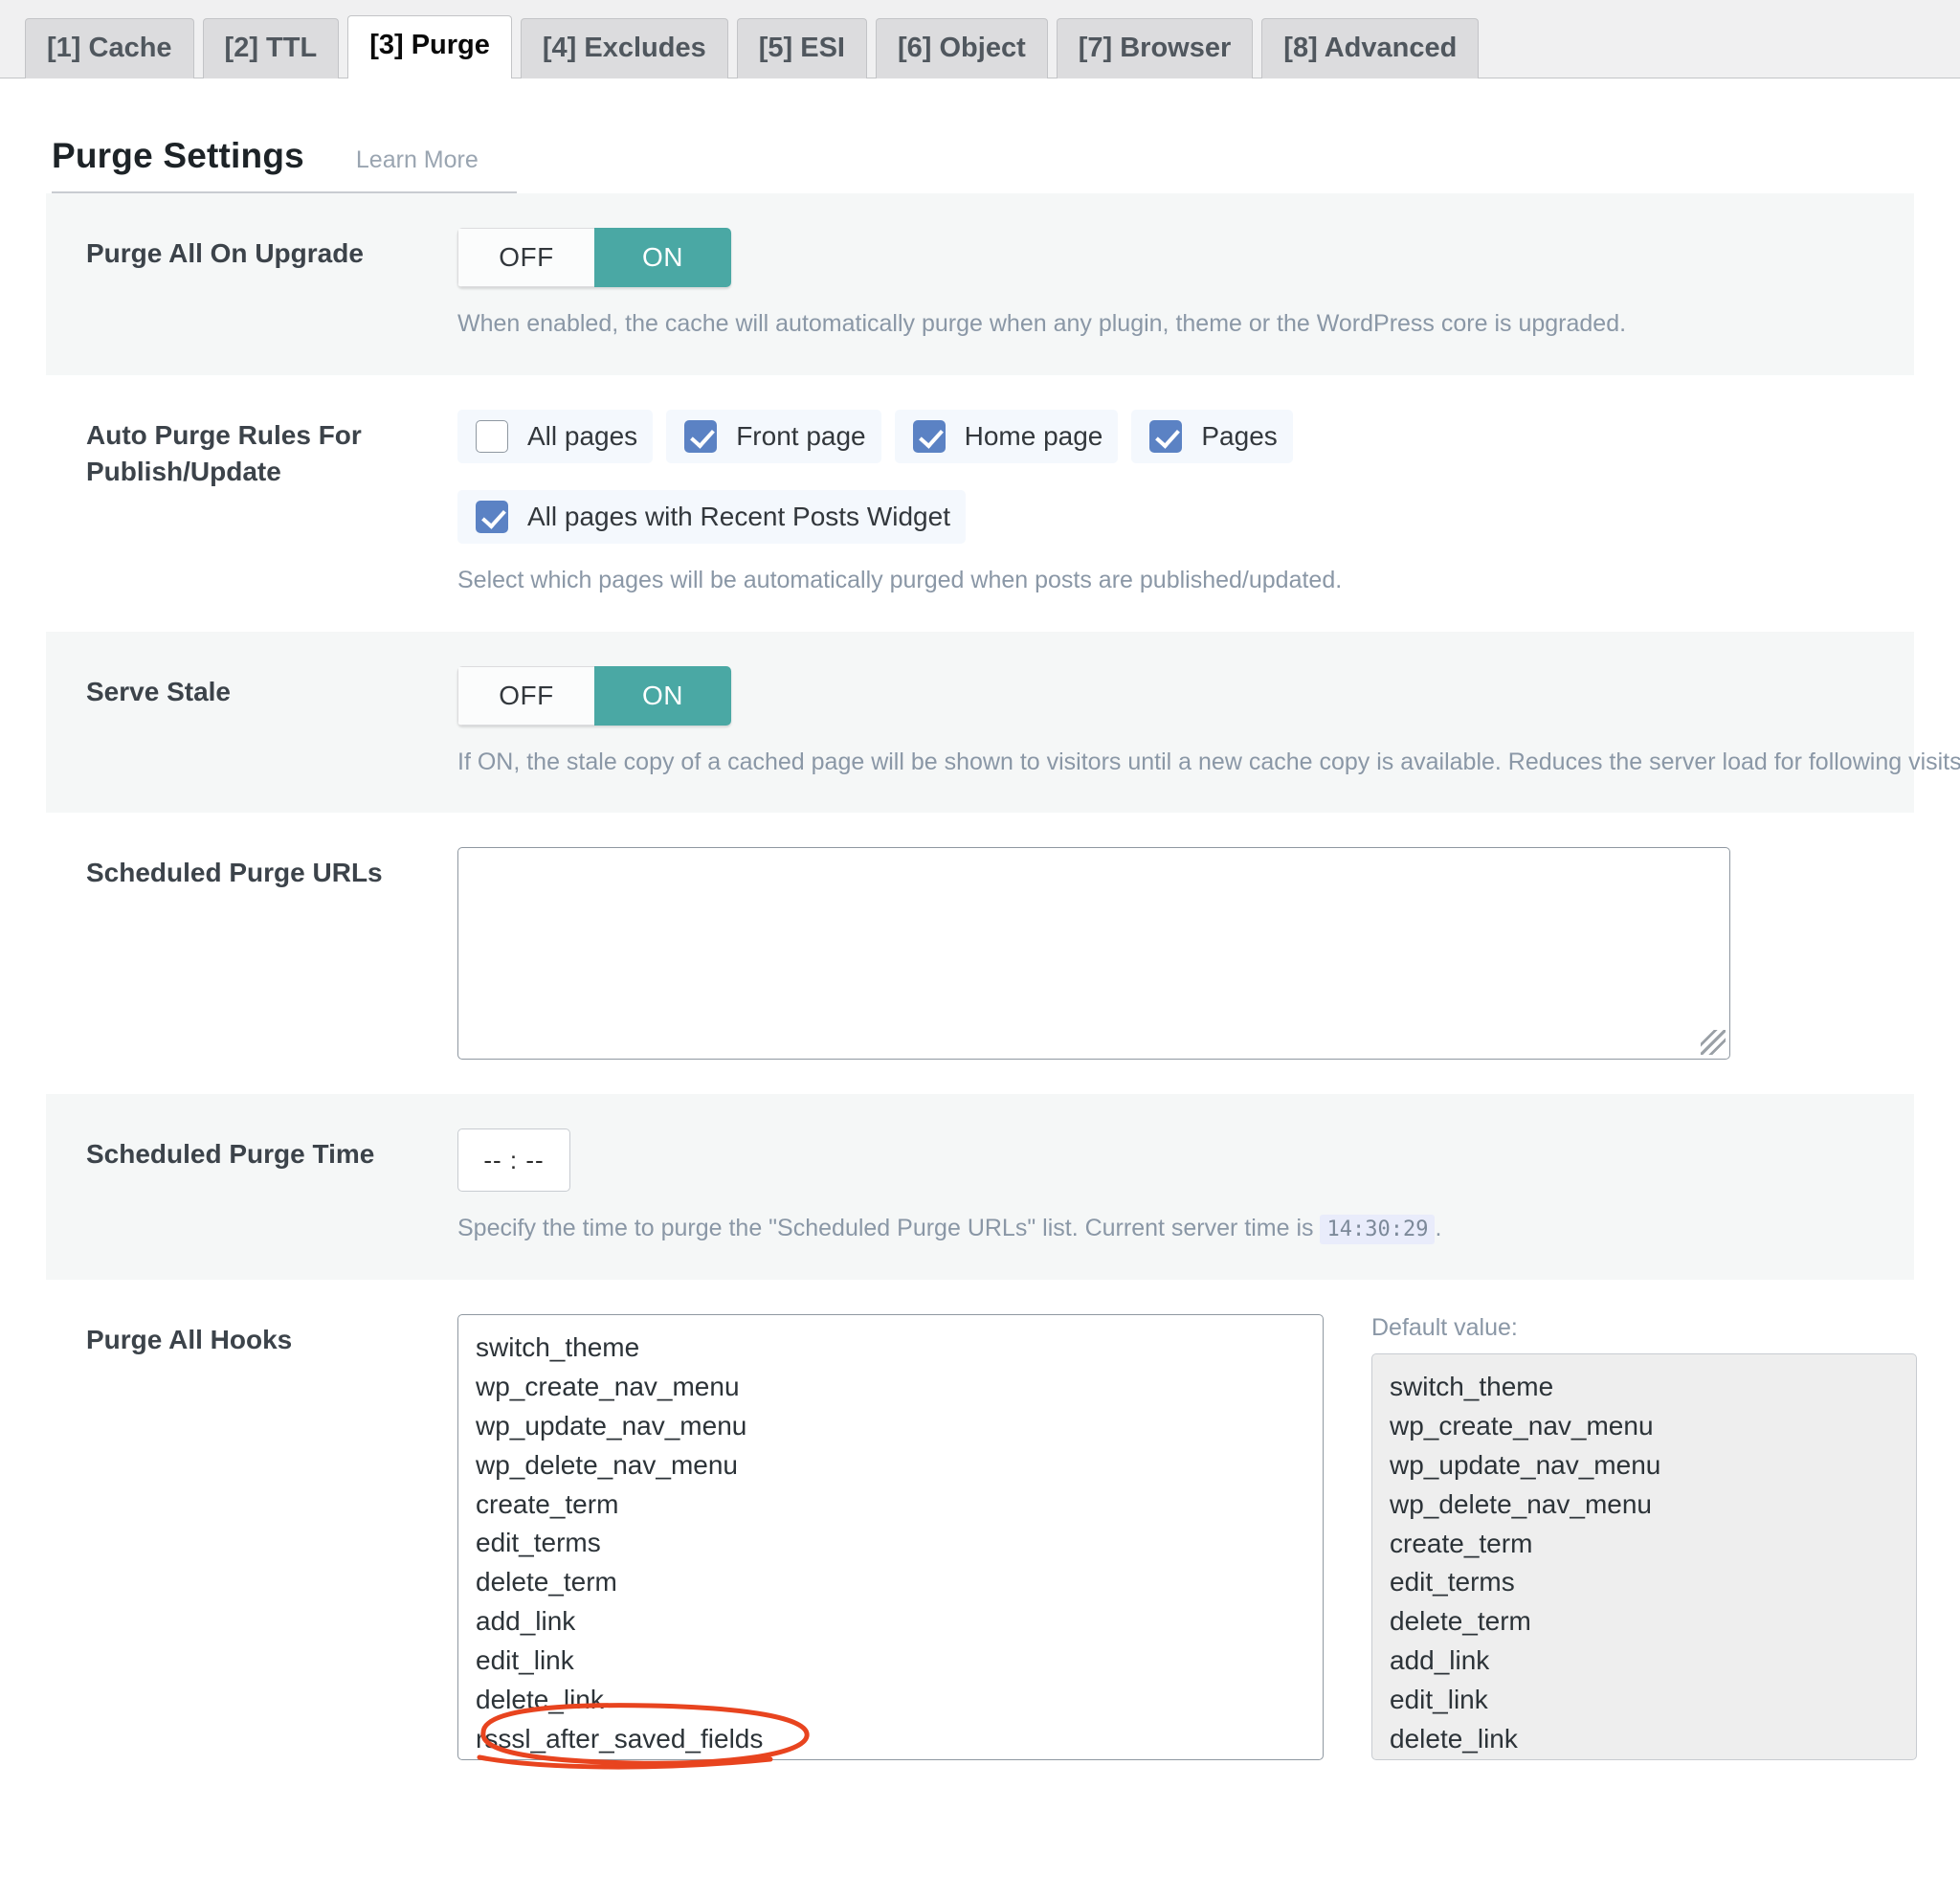  What do you see at coordinates (492, 436) in the screenshot?
I see `checkbox-all-pages` at bounding box center [492, 436].